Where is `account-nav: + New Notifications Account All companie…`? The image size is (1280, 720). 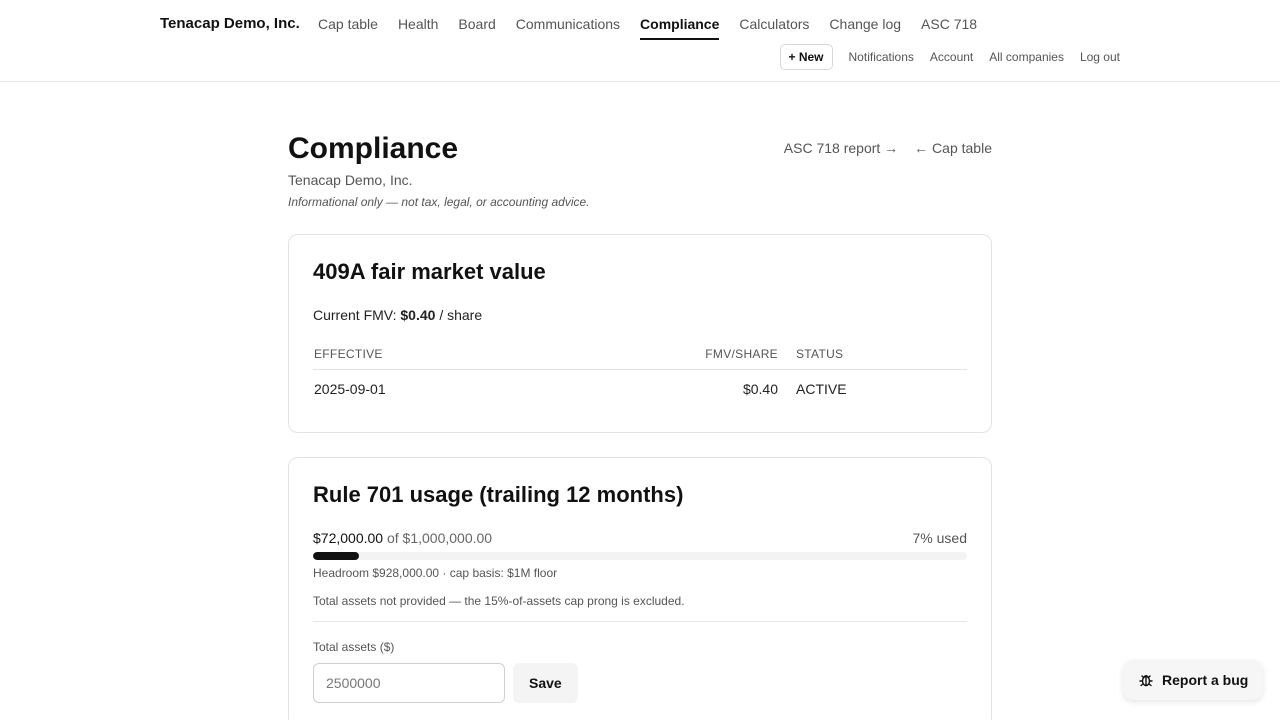
account-nav: + New Notifications Account All companie… is located at coordinates (949, 57).